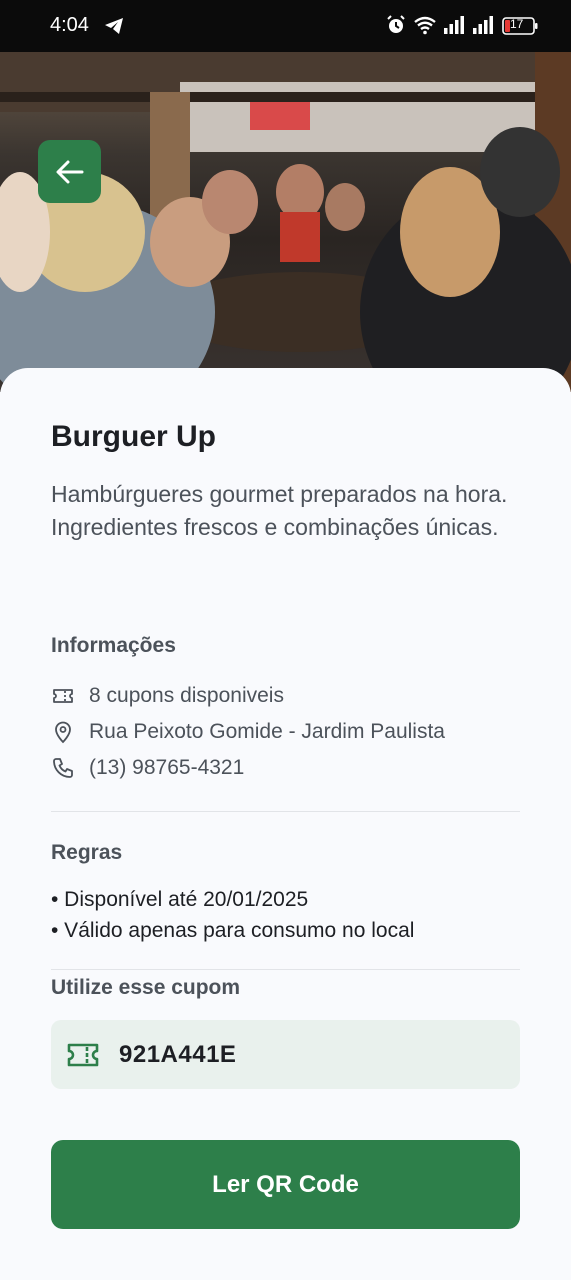  Describe the element at coordinates (267, 731) in the screenshot. I see `info-address-text: Rua Peixoto Gomide - Jardim Paulista` at that location.